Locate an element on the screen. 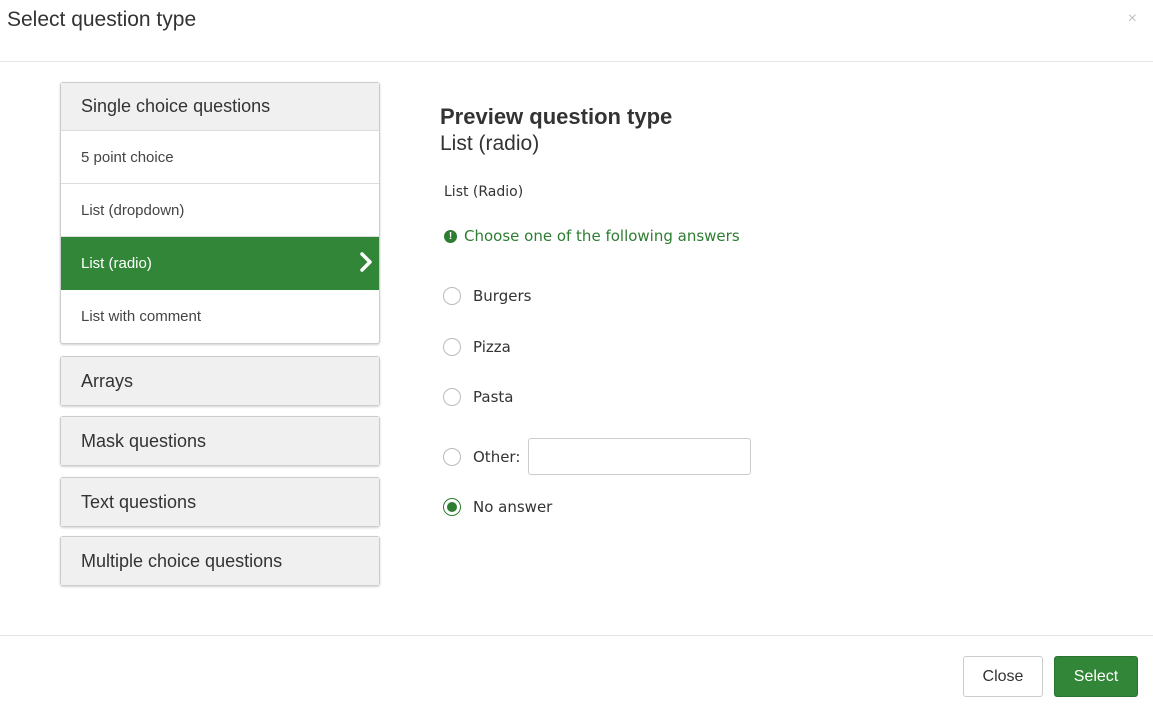  list-item-label: List with comment is located at coordinates (141, 316).